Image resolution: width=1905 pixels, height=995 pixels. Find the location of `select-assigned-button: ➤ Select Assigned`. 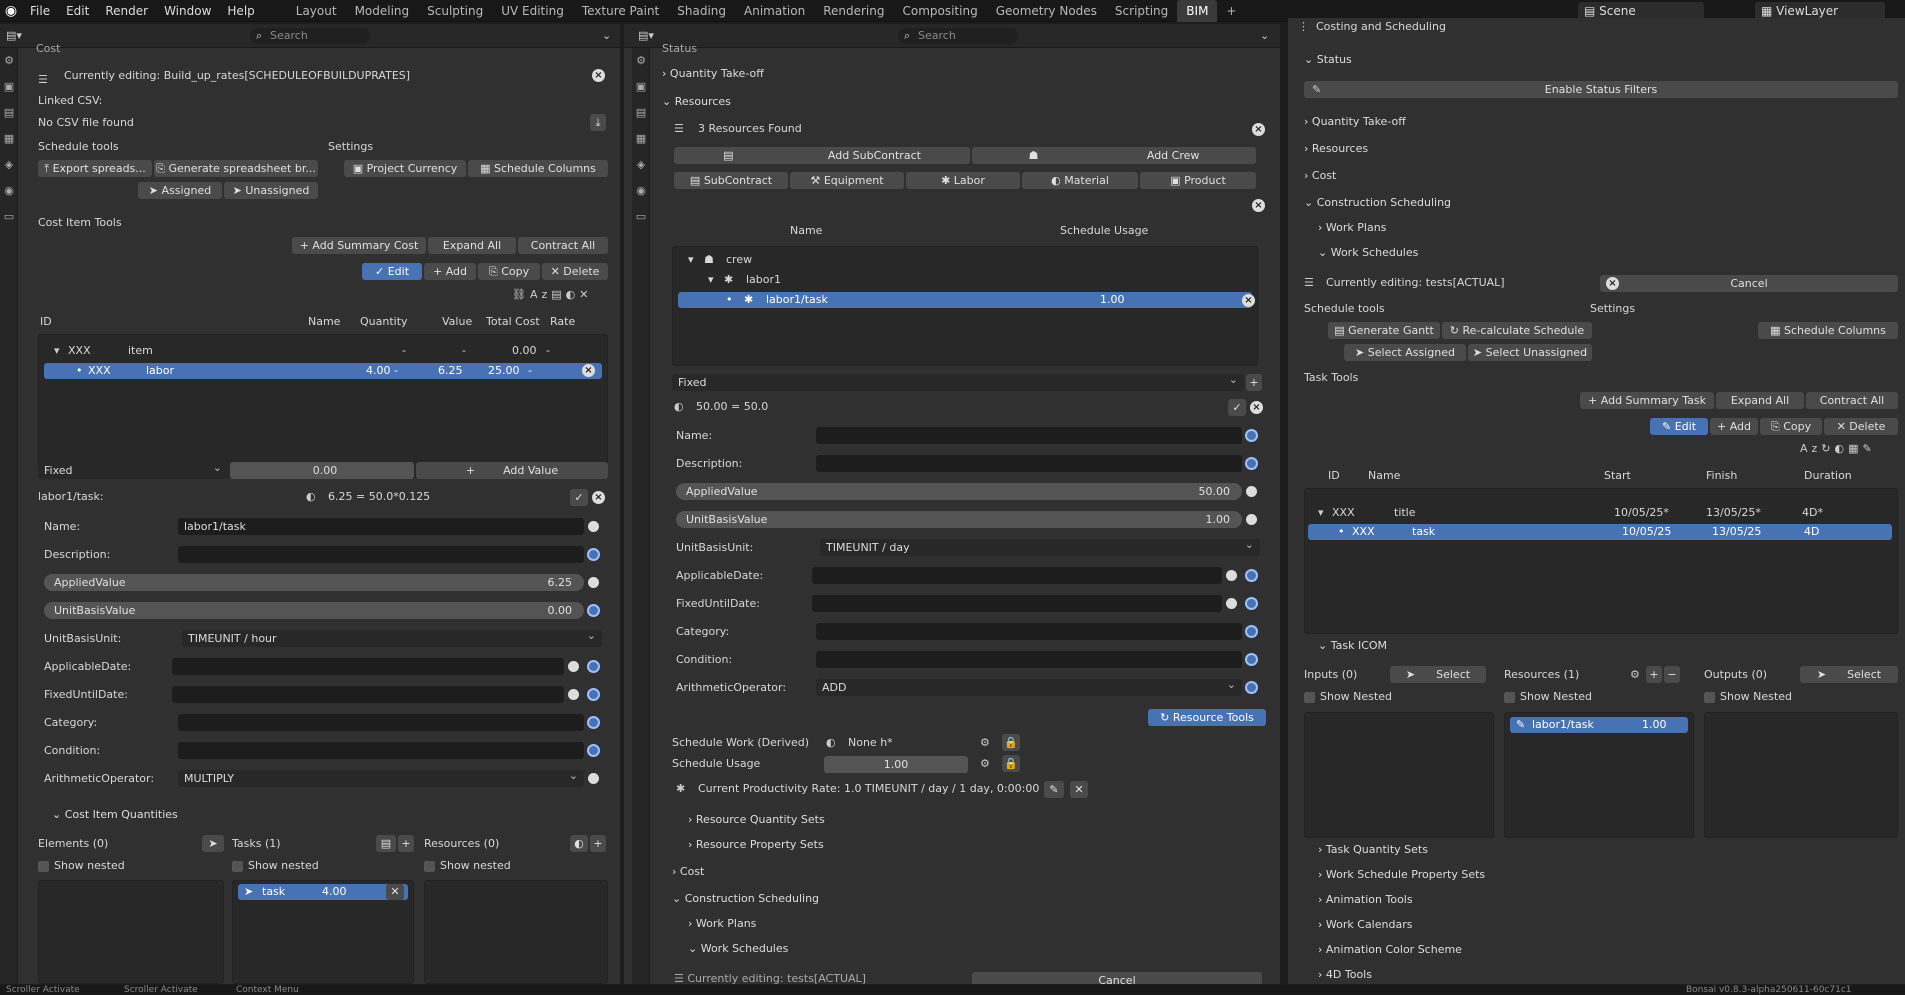

select-assigned-button: ➤ Select Assigned is located at coordinates (1405, 352).